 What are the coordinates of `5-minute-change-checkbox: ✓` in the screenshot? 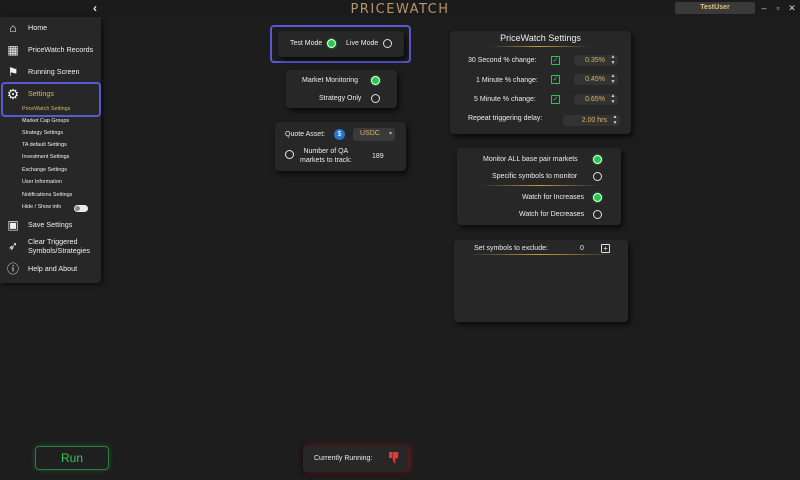 It's located at (555, 99).